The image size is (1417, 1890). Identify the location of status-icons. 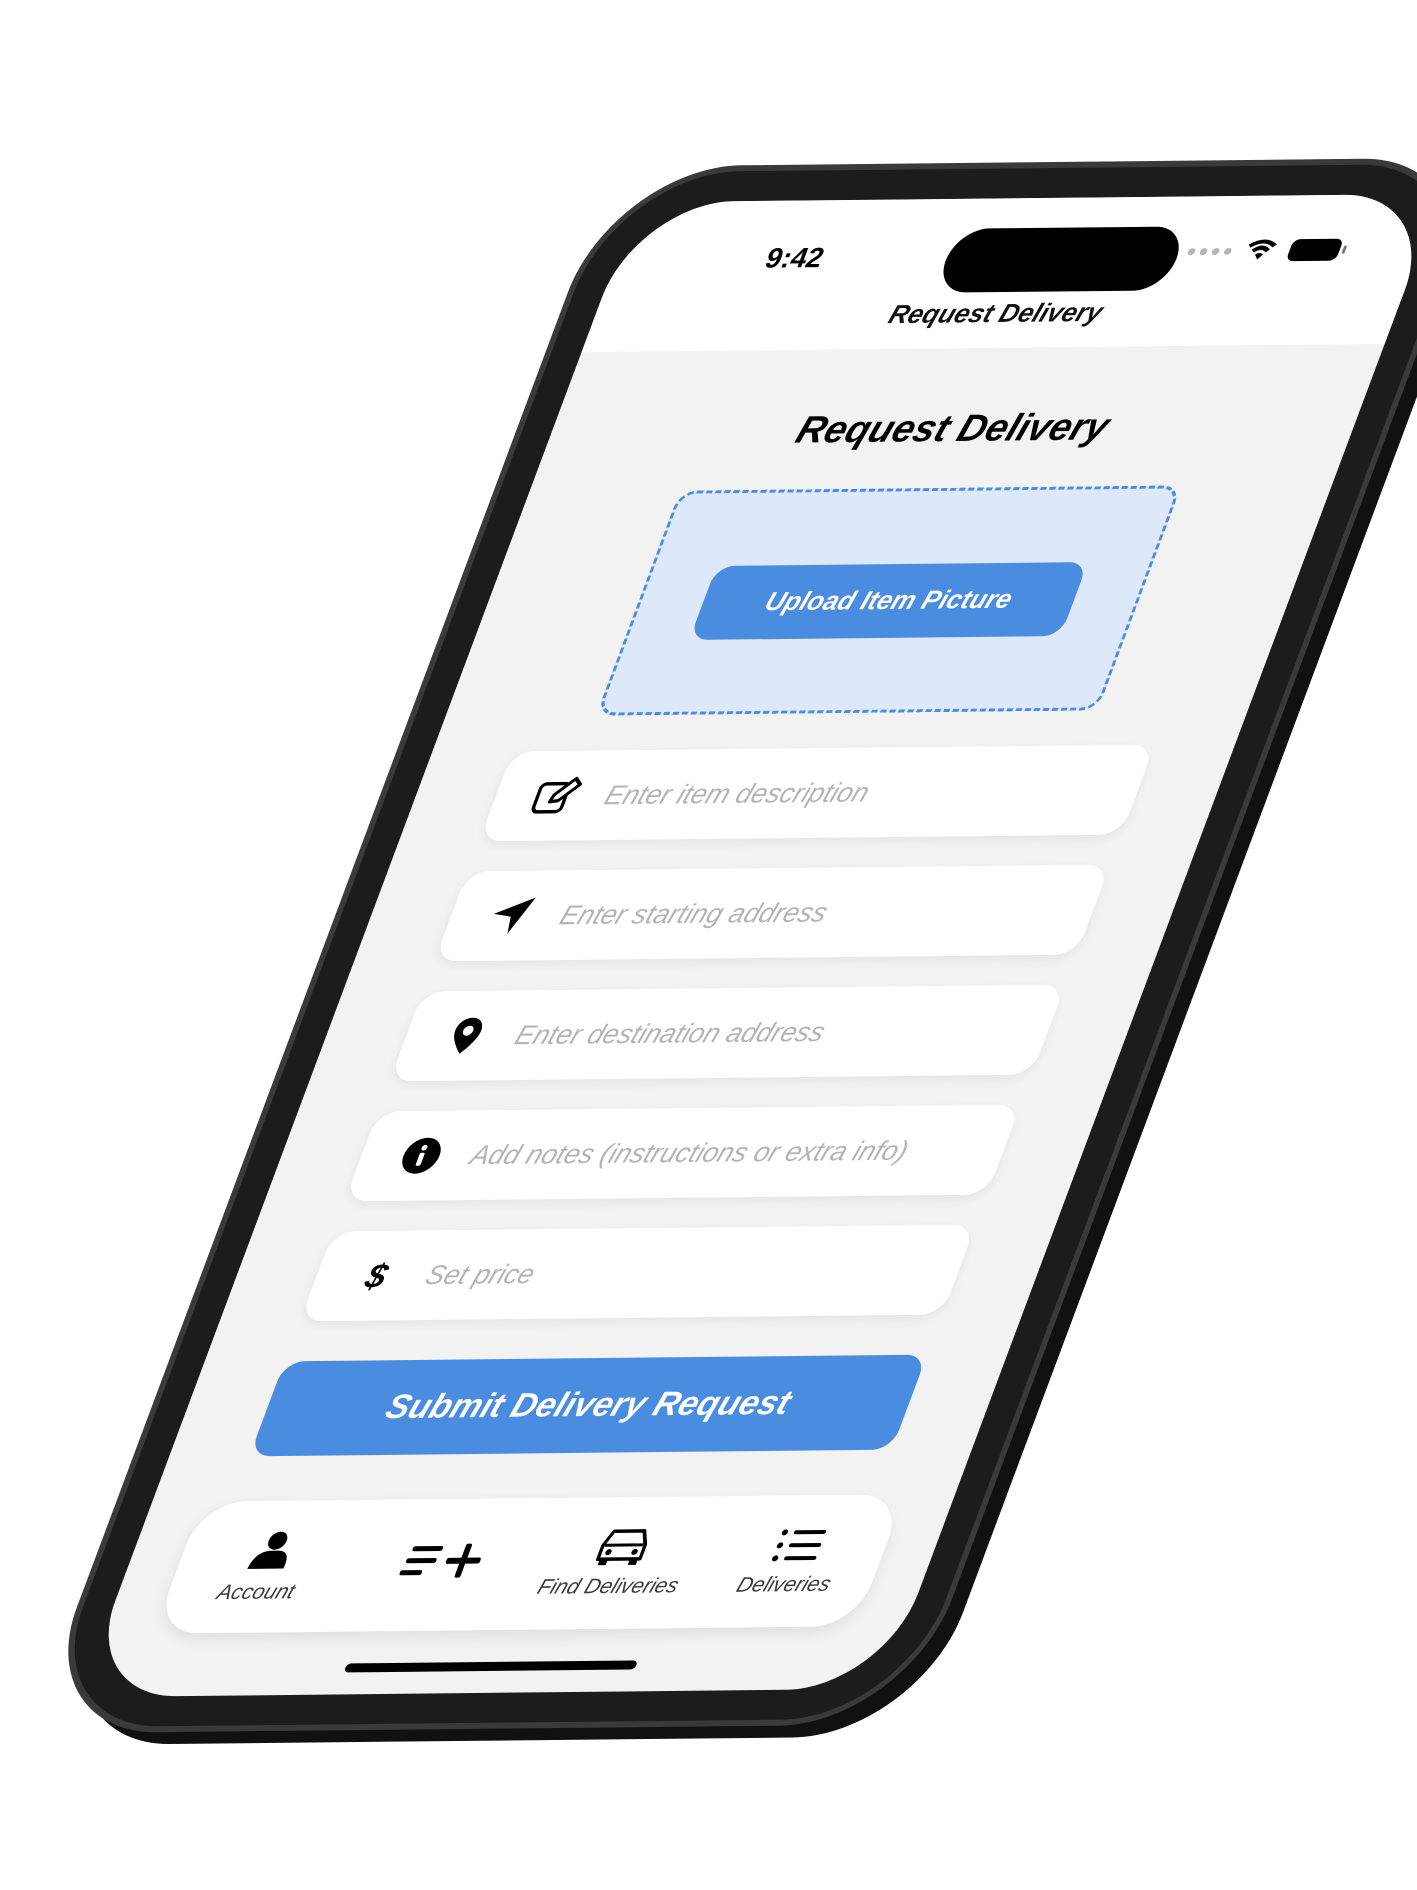
(1264, 250).